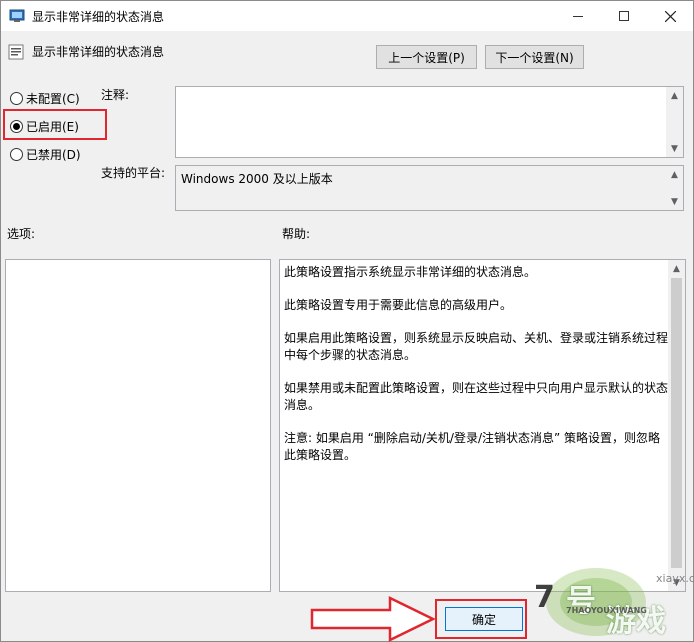 Image resolution: width=694 pixels, height=642 pixels. I want to click on watermark-number: 7, so click(544, 597).